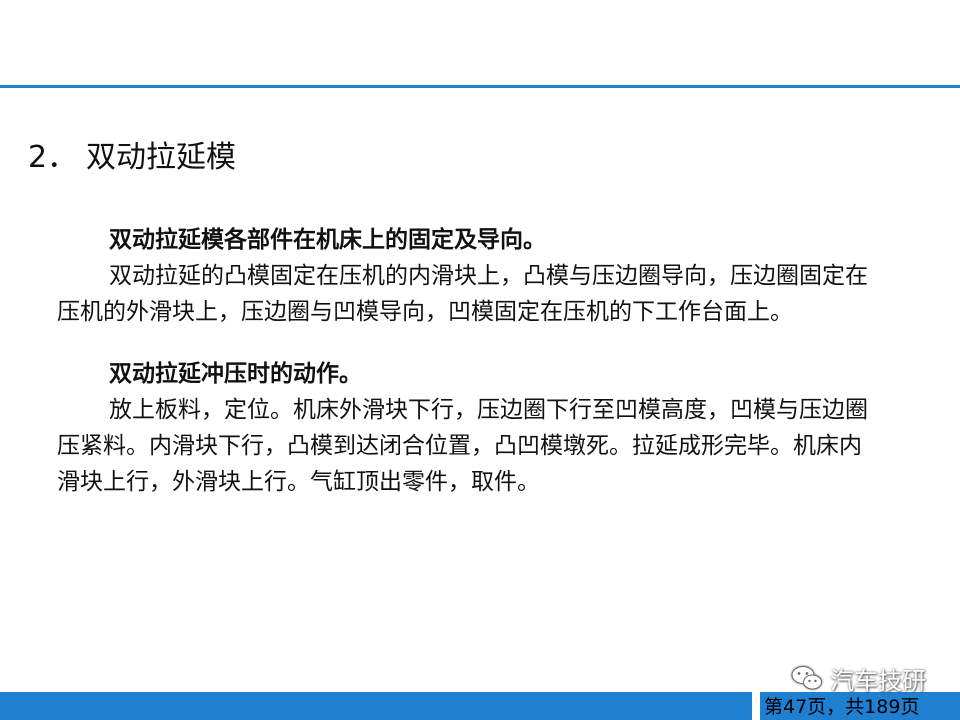 Image resolution: width=960 pixels, height=720 pixels. What do you see at coordinates (53, 157) in the screenshot?
I see `section-number: 2．` at bounding box center [53, 157].